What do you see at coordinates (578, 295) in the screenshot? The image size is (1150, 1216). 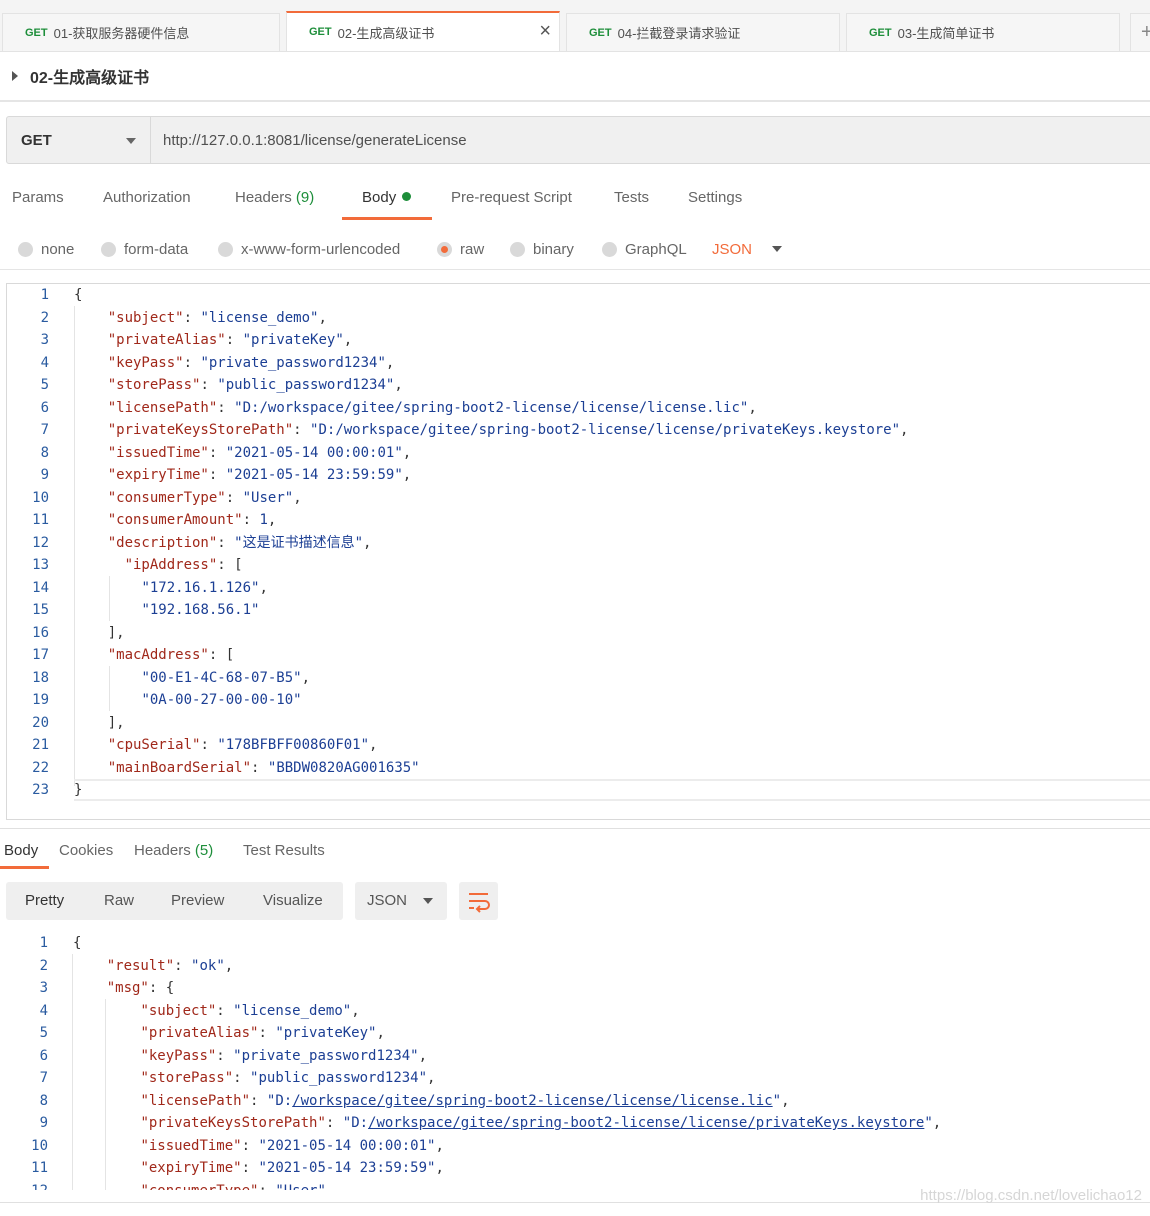 I see `request-body-code-line: 1{` at bounding box center [578, 295].